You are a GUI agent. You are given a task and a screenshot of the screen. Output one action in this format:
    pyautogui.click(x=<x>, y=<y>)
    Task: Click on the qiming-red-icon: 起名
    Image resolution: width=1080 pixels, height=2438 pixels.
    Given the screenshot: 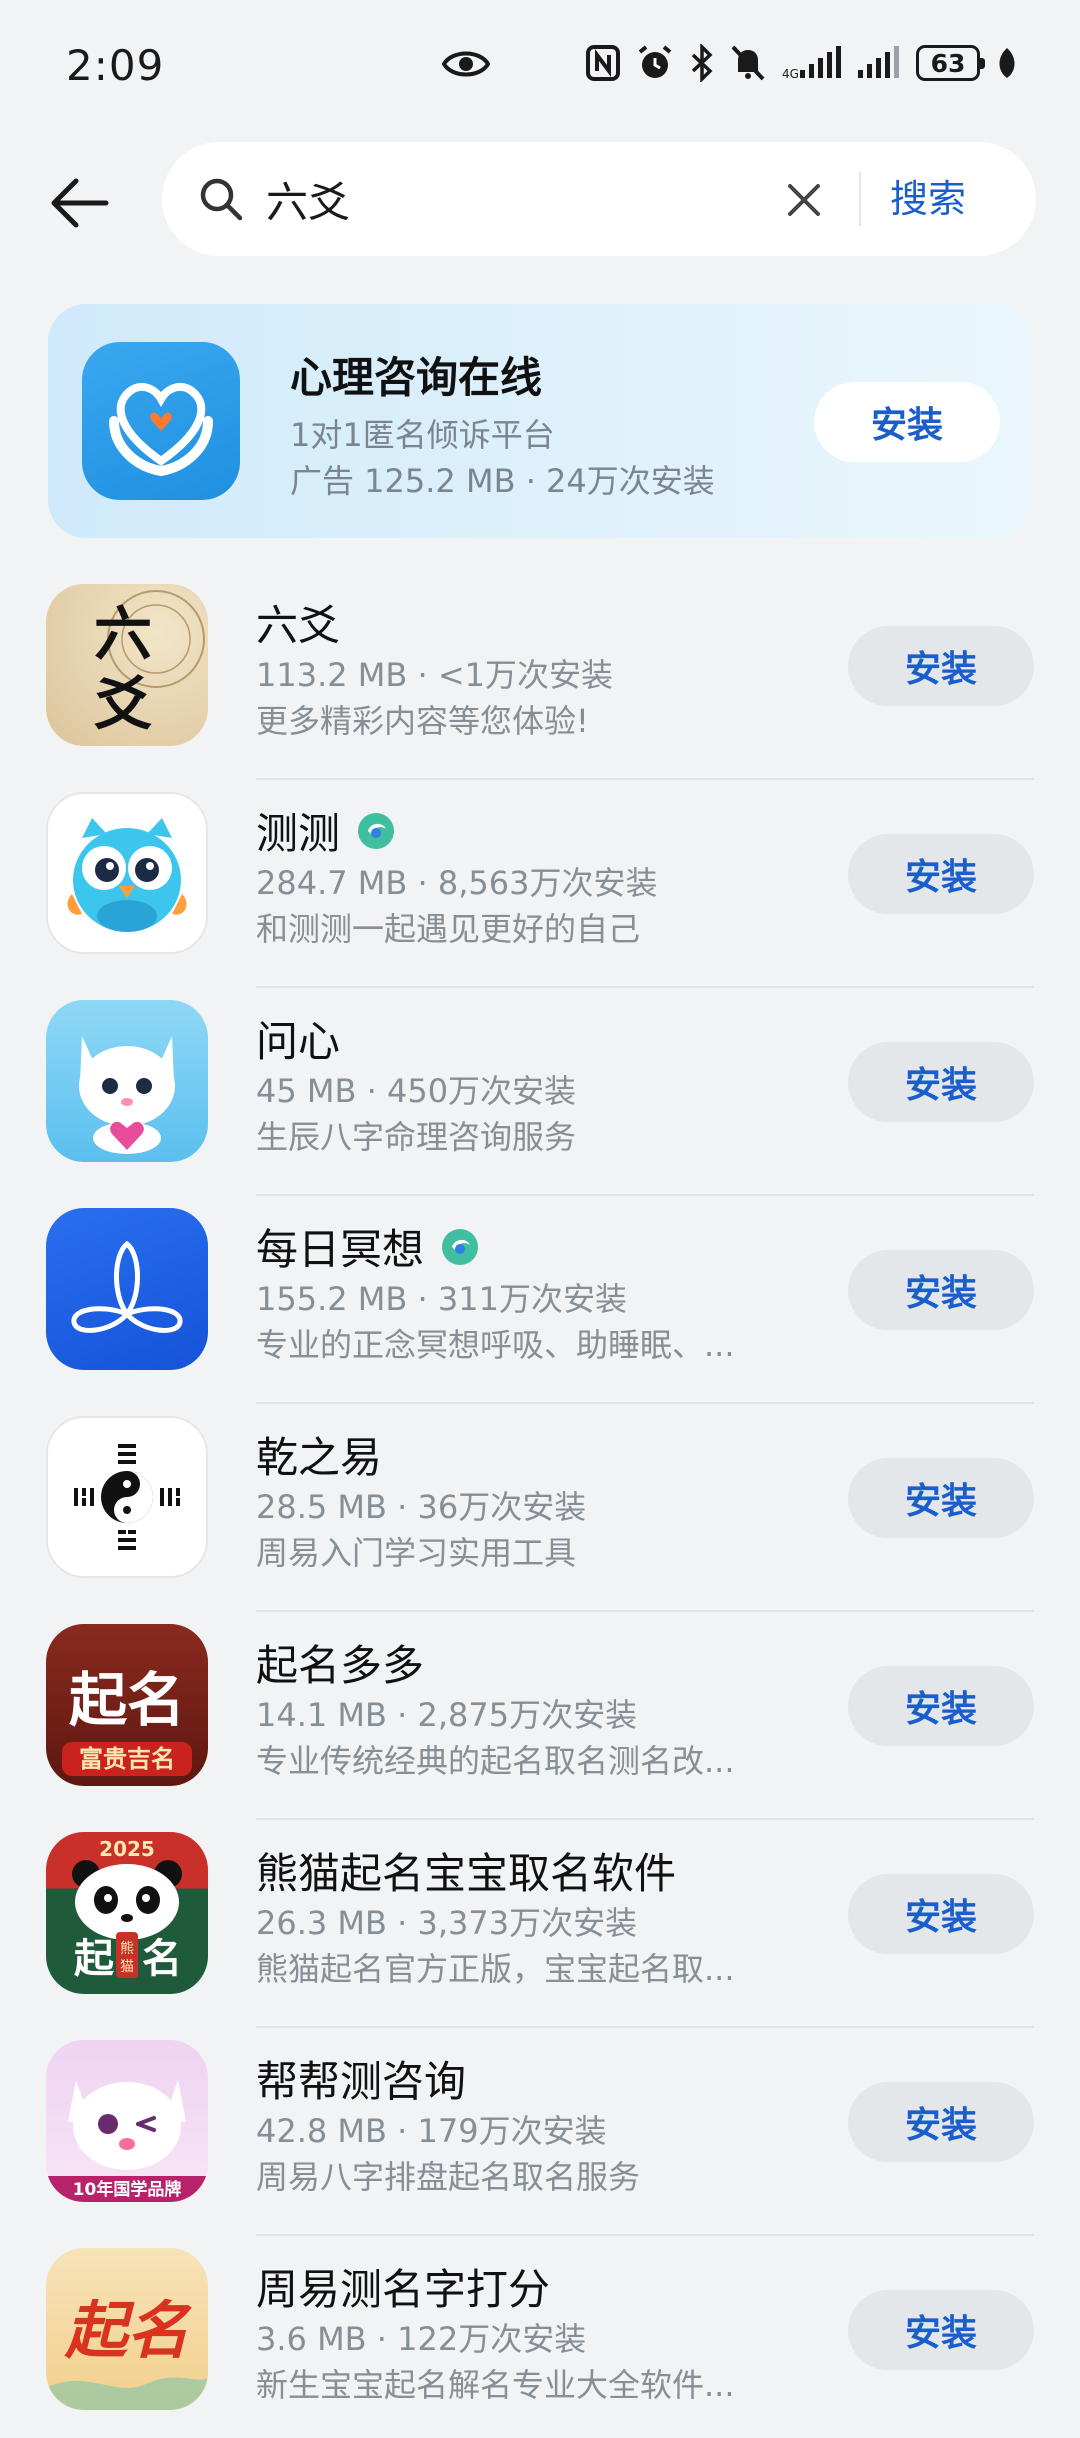 What is the action you would take?
    pyautogui.click(x=127, y=2329)
    